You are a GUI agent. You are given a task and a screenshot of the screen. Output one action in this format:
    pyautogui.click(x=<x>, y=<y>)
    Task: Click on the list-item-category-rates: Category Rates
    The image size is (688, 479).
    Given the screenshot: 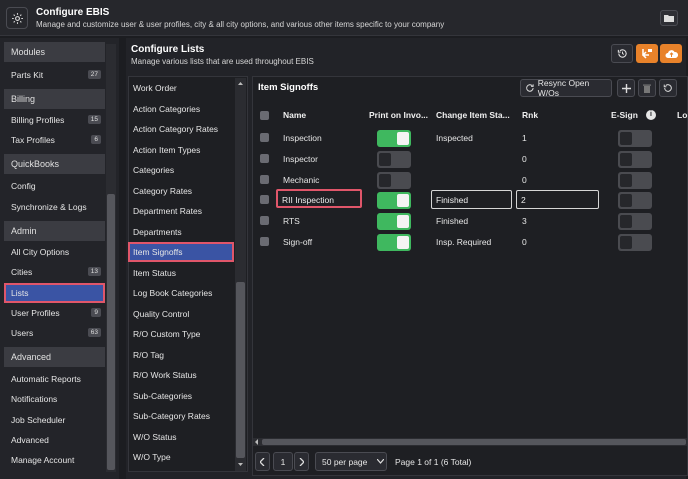 What is the action you would take?
    pyautogui.click(x=181, y=191)
    